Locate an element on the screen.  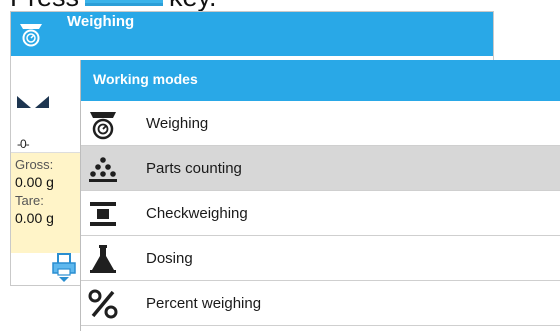
working-modes-header: Working modes is located at coordinates (320, 80).